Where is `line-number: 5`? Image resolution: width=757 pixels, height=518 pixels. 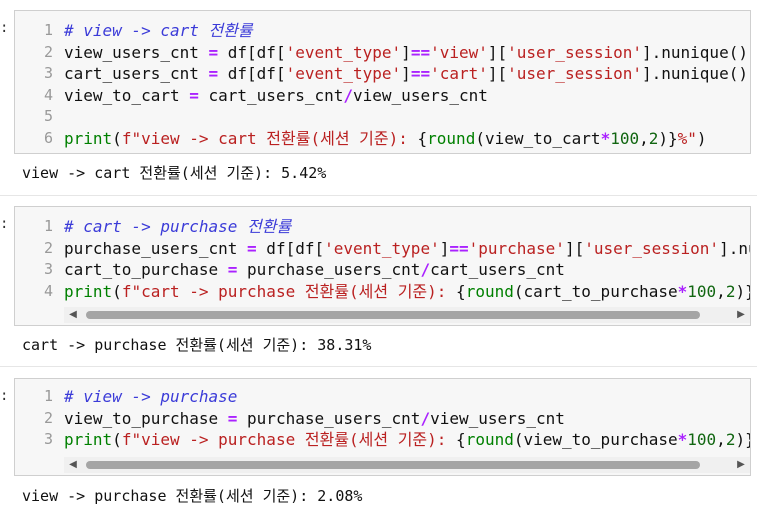
line-number: 5 is located at coordinates (48, 116).